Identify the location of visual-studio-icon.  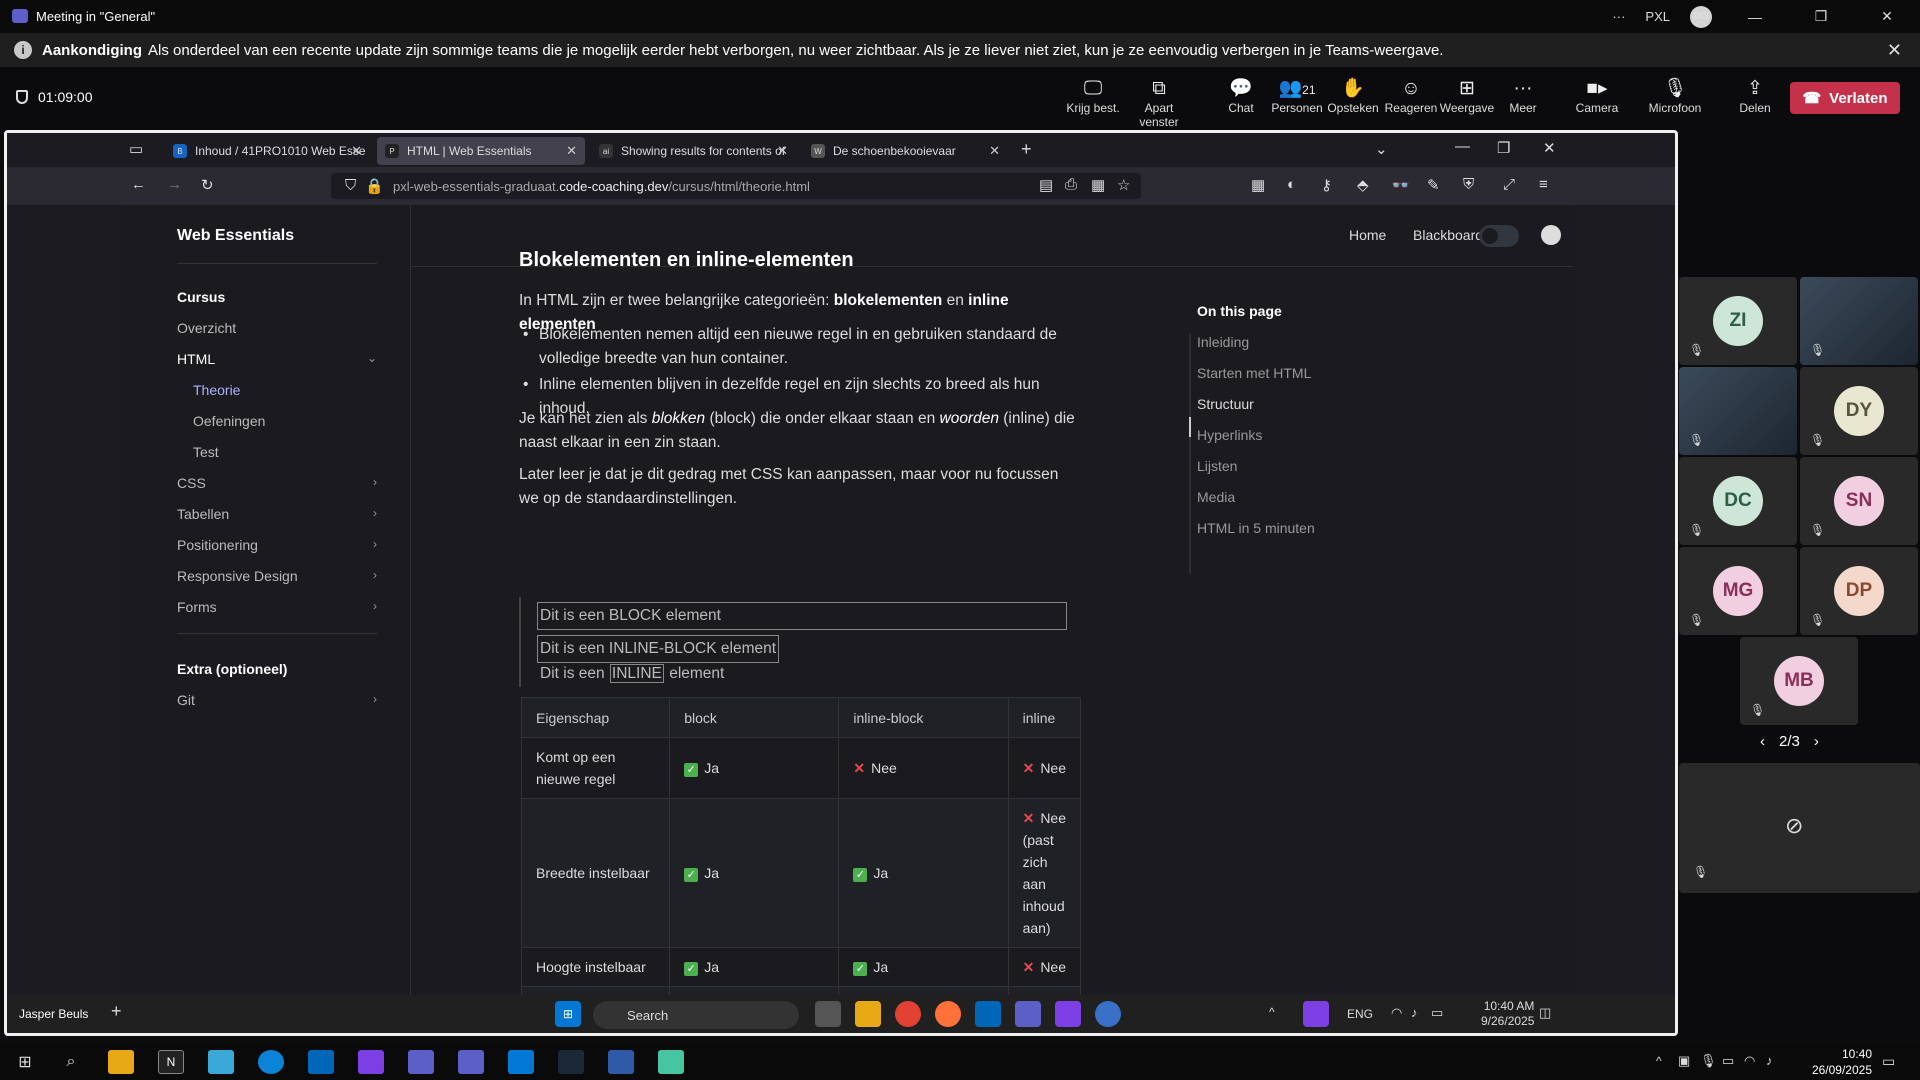
(371, 1062).